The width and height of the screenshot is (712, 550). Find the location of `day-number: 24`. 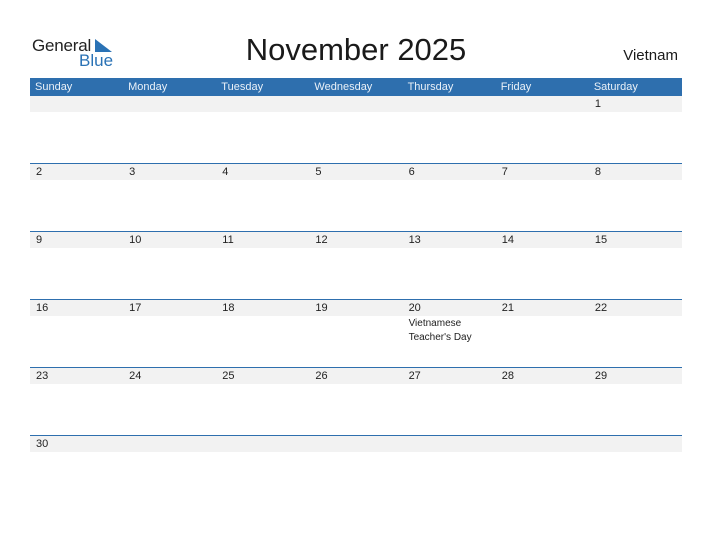

day-number: 24 is located at coordinates (170, 376).